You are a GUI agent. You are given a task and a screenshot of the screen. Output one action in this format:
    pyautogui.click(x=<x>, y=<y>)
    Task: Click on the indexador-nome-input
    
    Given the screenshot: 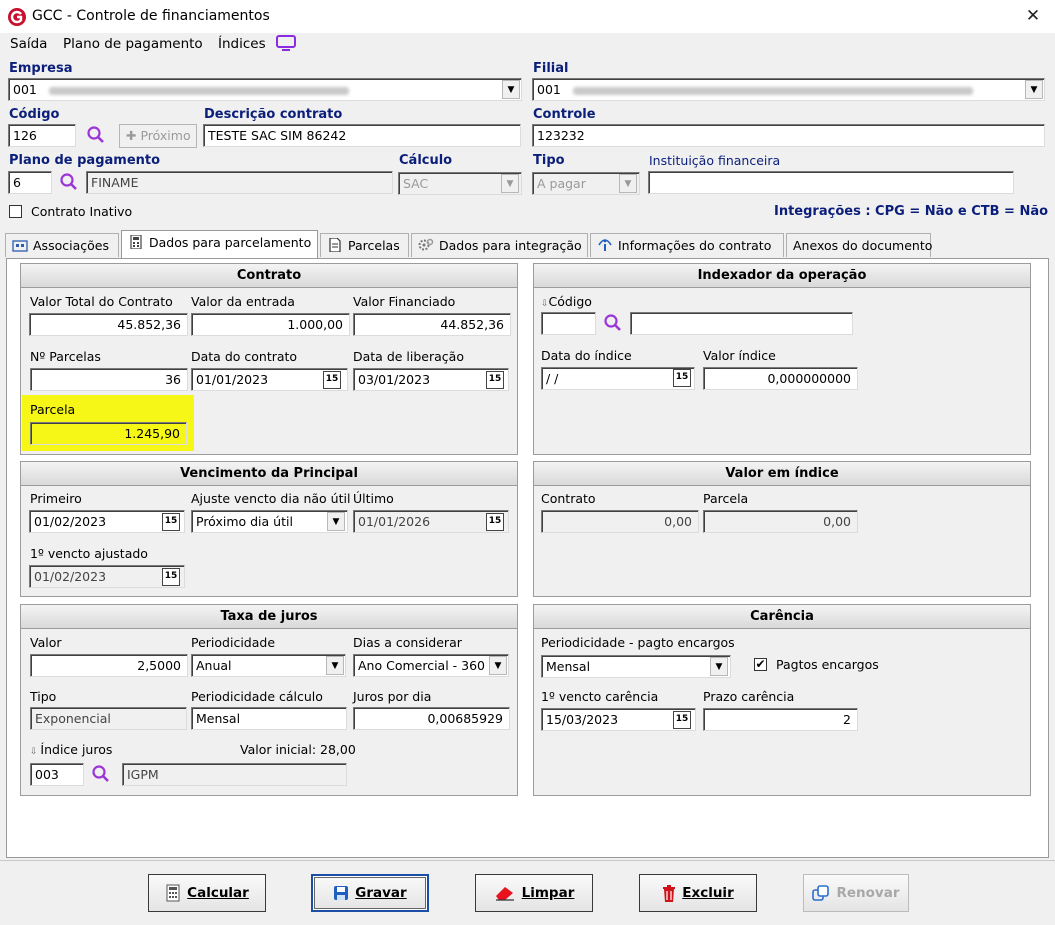 What is the action you would take?
    pyautogui.click(x=741, y=323)
    